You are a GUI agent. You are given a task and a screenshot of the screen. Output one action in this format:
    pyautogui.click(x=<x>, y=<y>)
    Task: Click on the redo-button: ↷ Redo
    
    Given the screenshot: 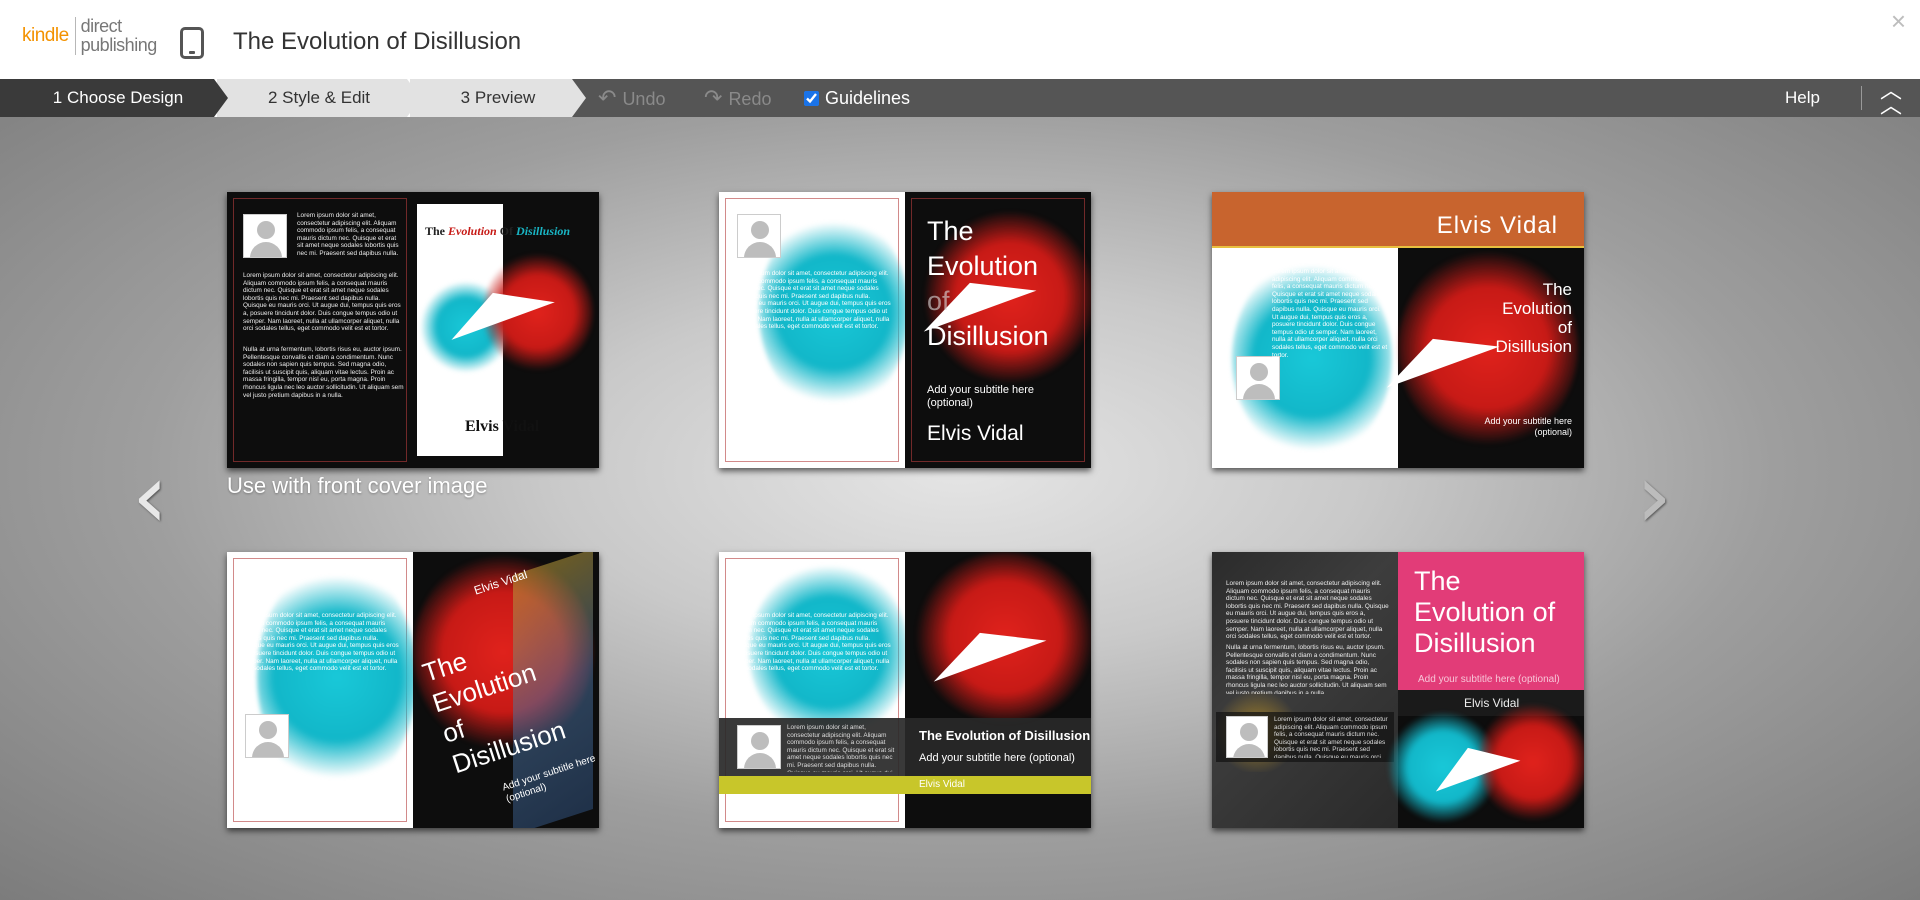 What is the action you would take?
    pyautogui.click(x=737, y=98)
    